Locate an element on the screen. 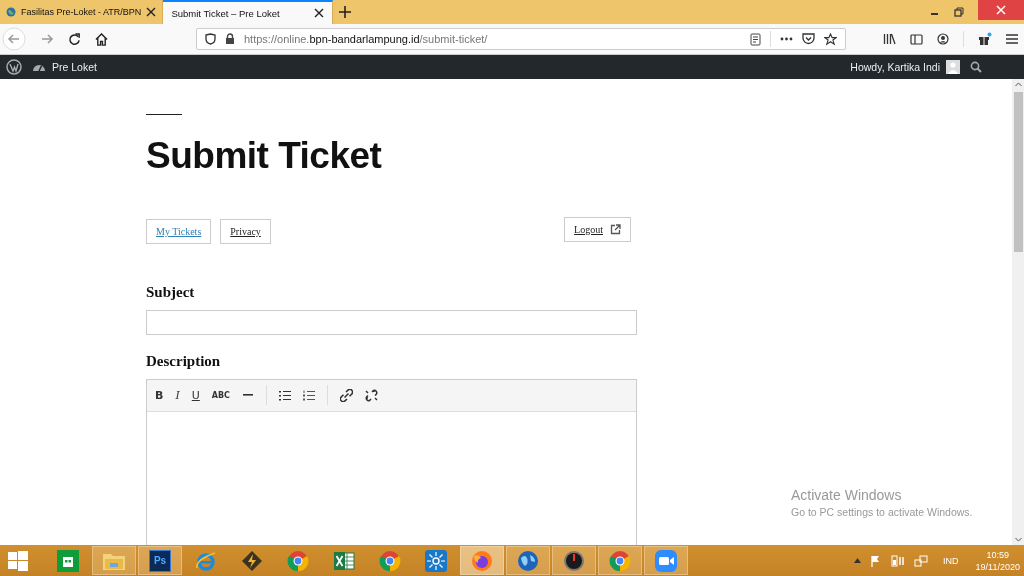 The width and height of the screenshot is (1024, 576). show-hidden-icons is located at coordinates (858, 560).